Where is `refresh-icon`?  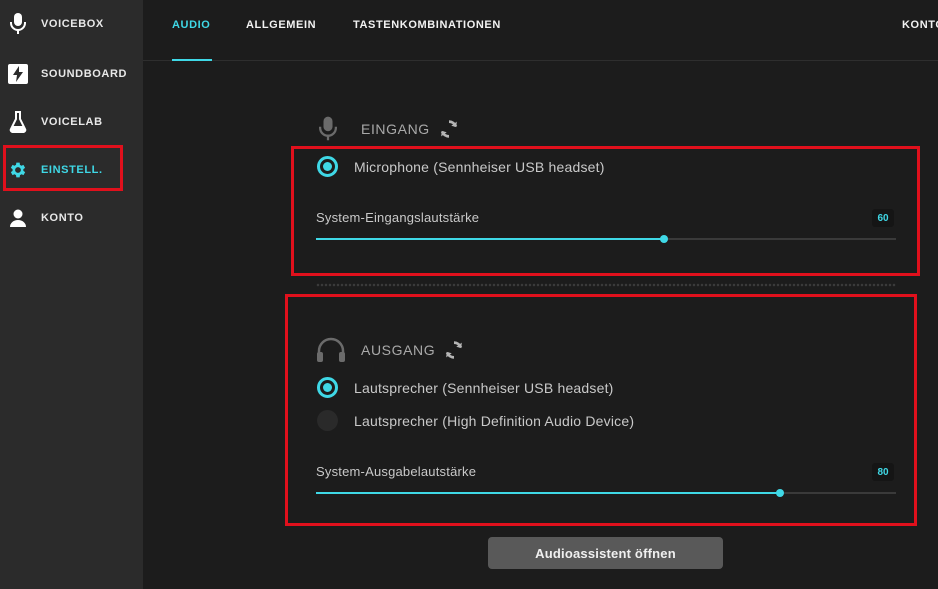
refresh-icon is located at coordinates (449, 129).